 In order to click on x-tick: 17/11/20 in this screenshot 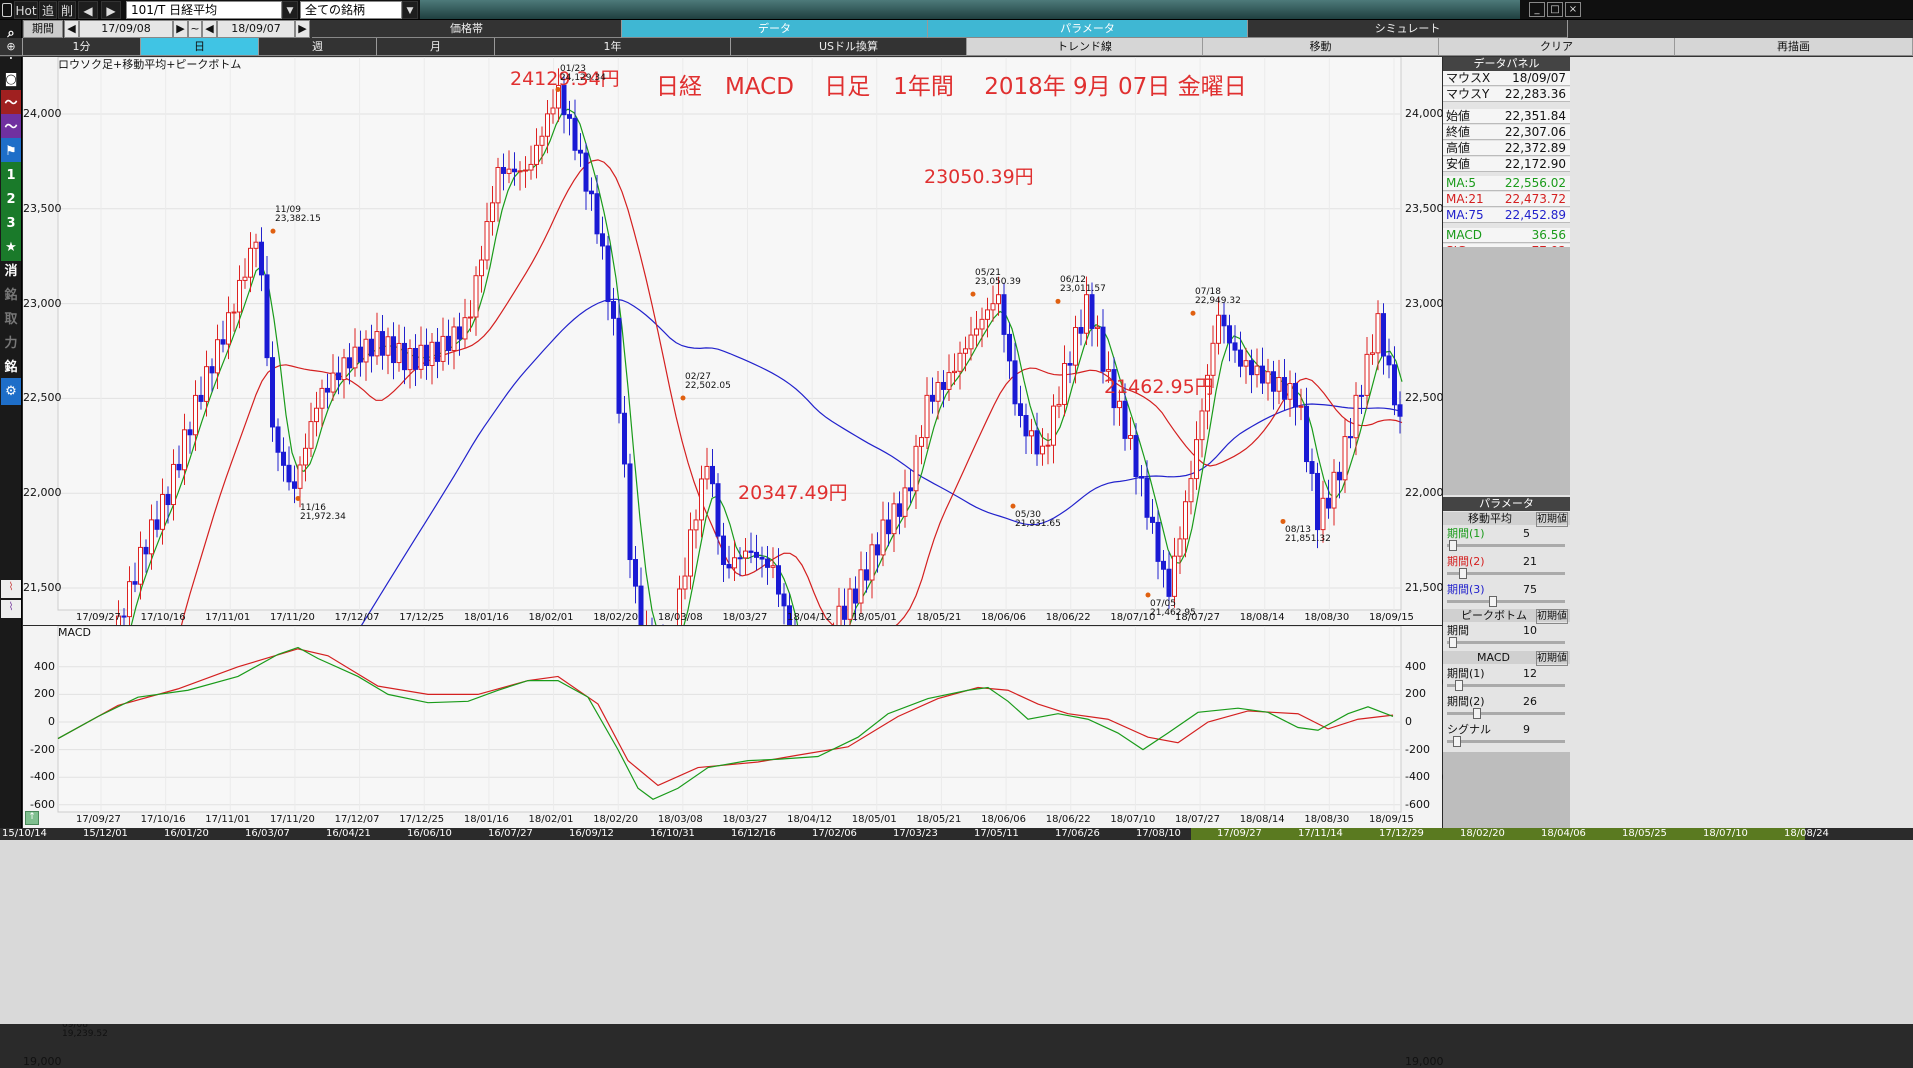, I will do `click(292, 617)`.